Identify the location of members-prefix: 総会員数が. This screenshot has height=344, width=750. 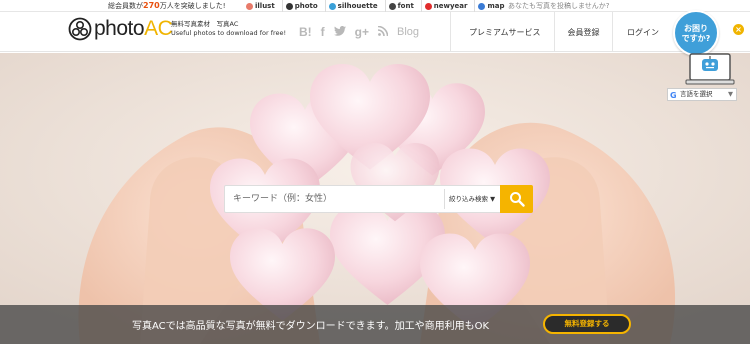
(125, 6).